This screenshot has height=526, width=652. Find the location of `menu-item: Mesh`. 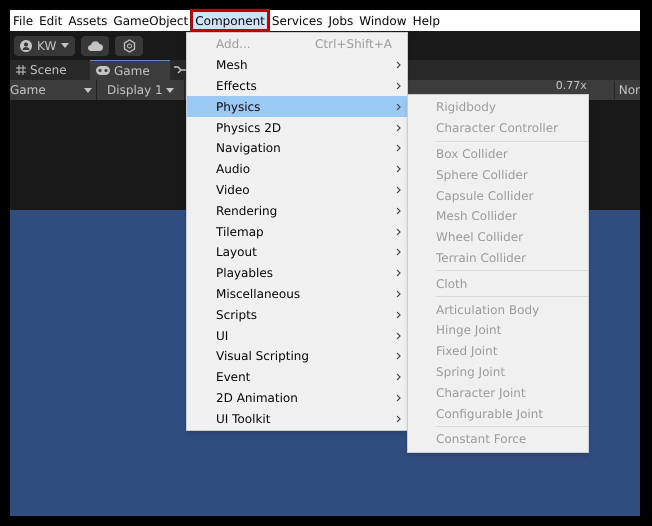

menu-item: Mesh is located at coordinates (297, 65).